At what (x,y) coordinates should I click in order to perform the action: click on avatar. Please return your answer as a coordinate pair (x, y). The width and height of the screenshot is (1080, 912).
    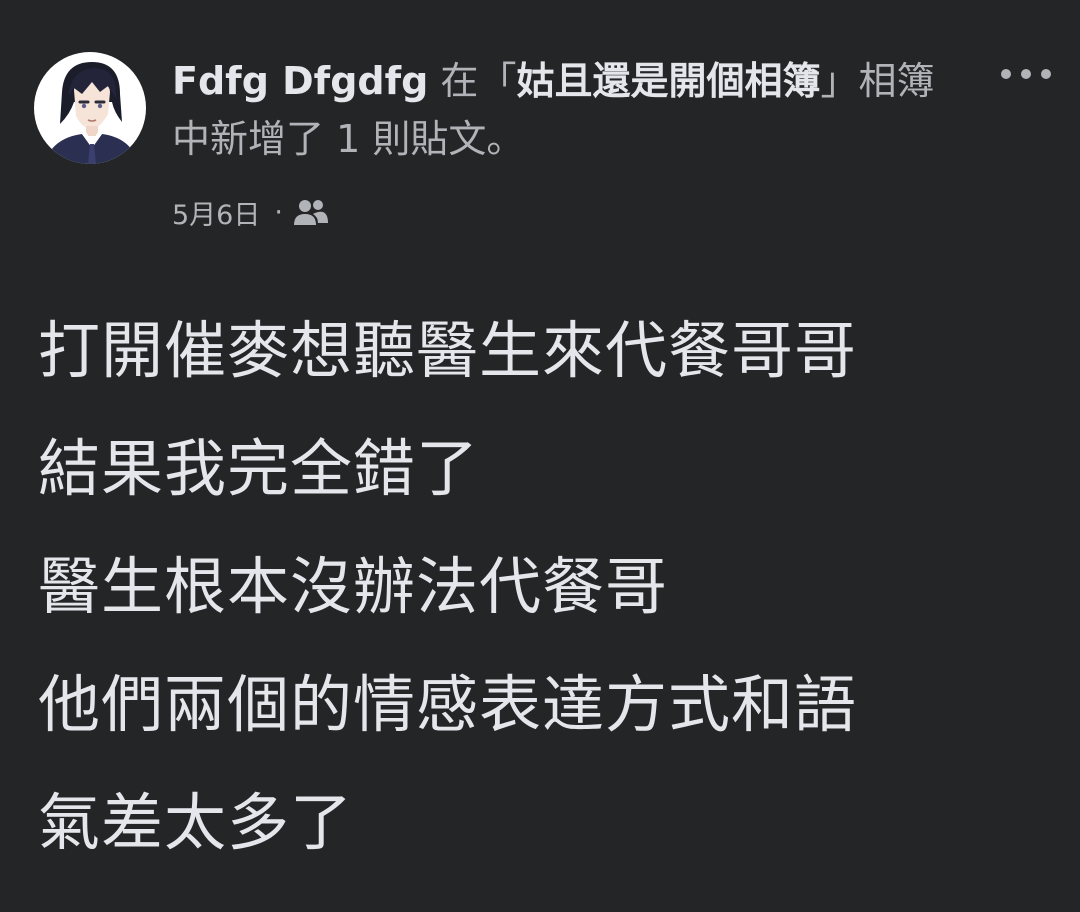
    Looking at the image, I should click on (90, 108).